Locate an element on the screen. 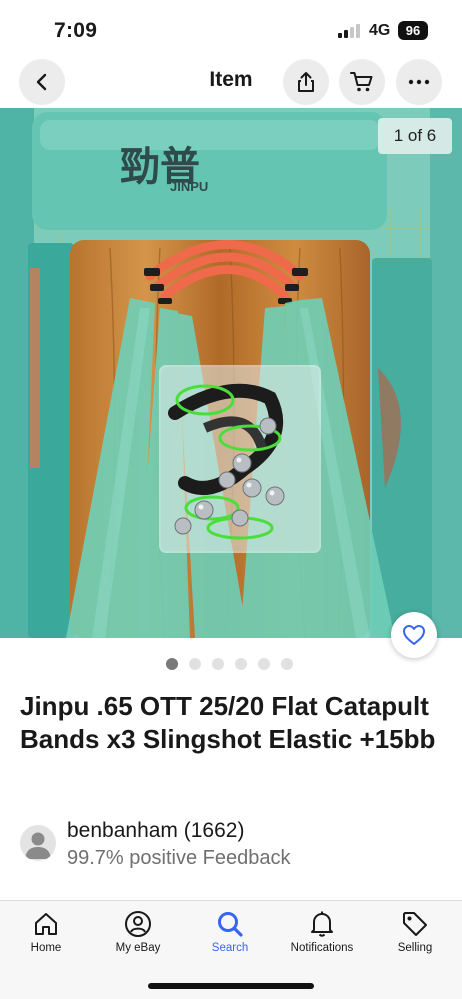 The width and height of the screenshot is (462, 999). network-type: 4G is located at coordinates (380, 30).